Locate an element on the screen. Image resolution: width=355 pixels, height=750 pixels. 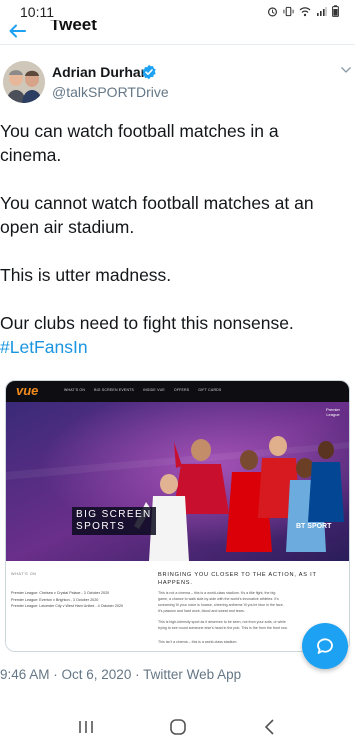
big-screen-sports-logo: BIG SCREEN SPORTS is located at coordinates (114, 521).